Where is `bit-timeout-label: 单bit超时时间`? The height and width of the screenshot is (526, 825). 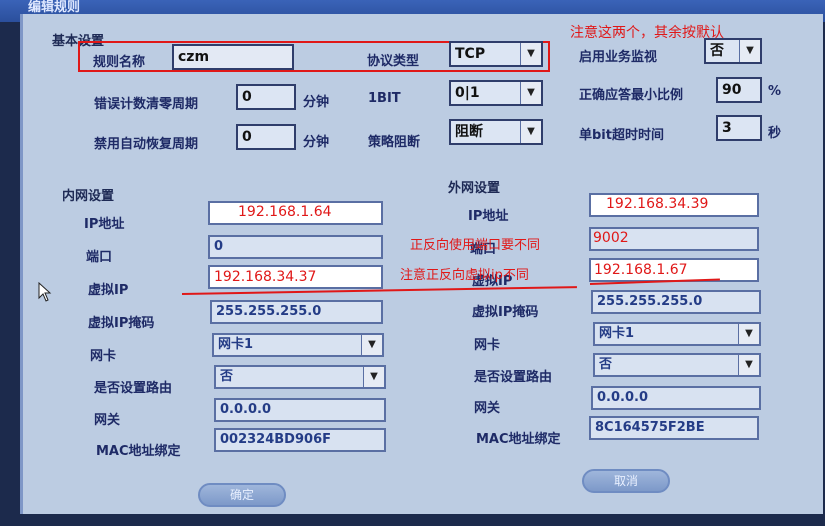
bit-timeout-label: 单bit超时时间 is located at coordinates (621, 135).